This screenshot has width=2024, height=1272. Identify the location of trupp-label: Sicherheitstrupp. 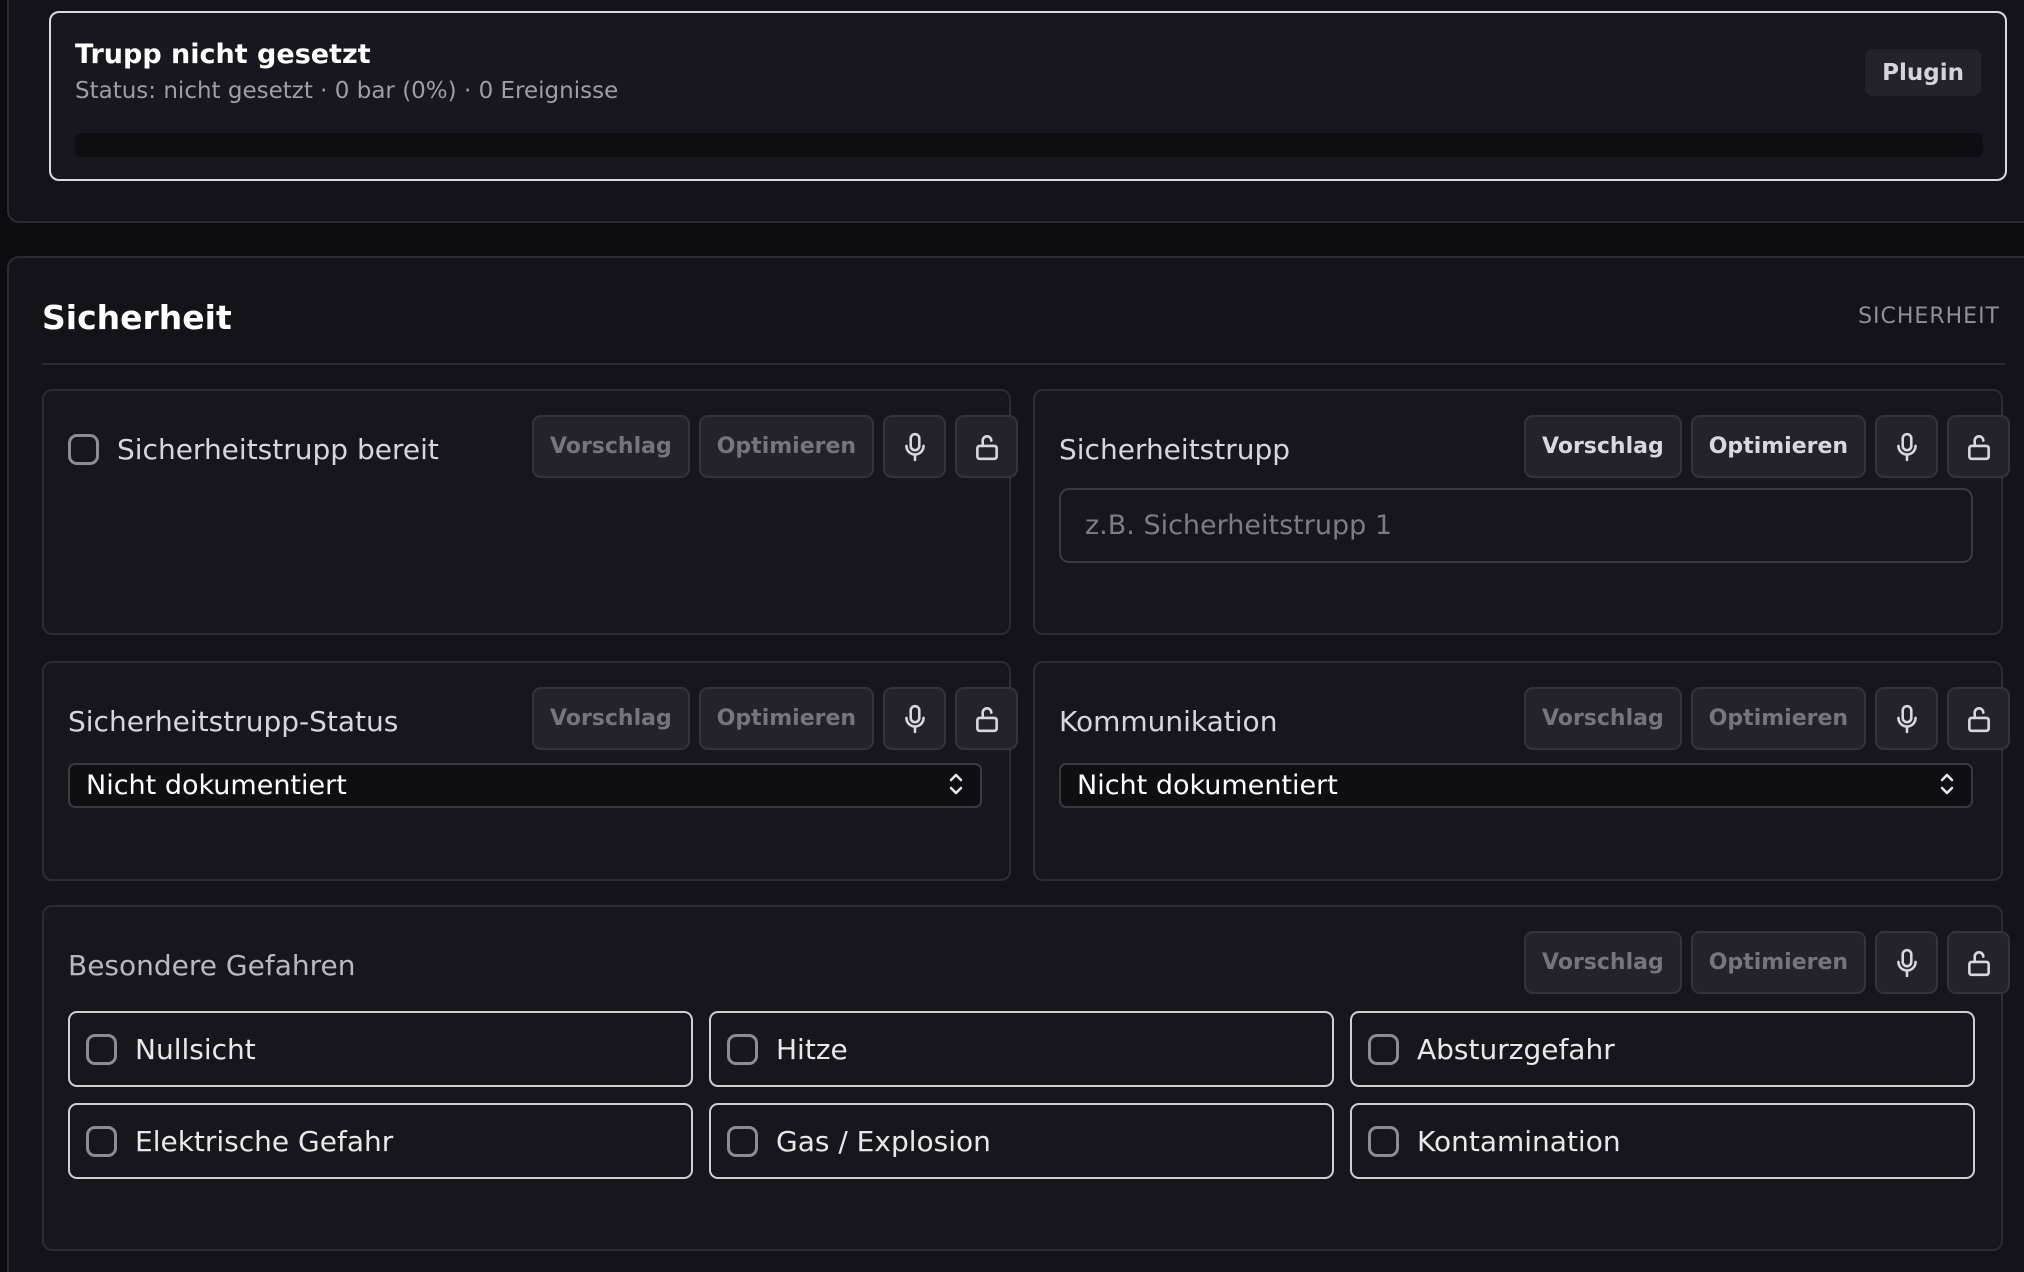
(1175, 449).